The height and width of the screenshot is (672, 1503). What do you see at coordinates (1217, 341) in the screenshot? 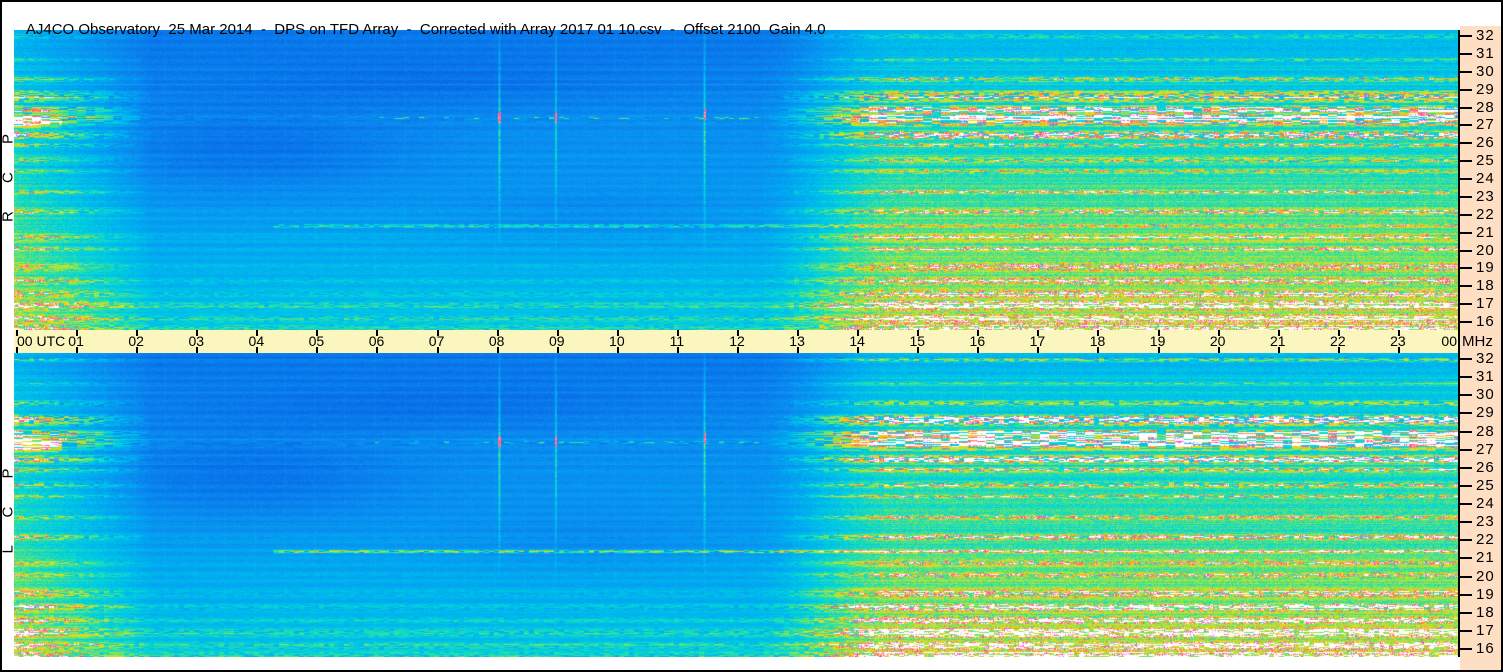
I see `time-label: 20` at bounding box center [1217, 341].